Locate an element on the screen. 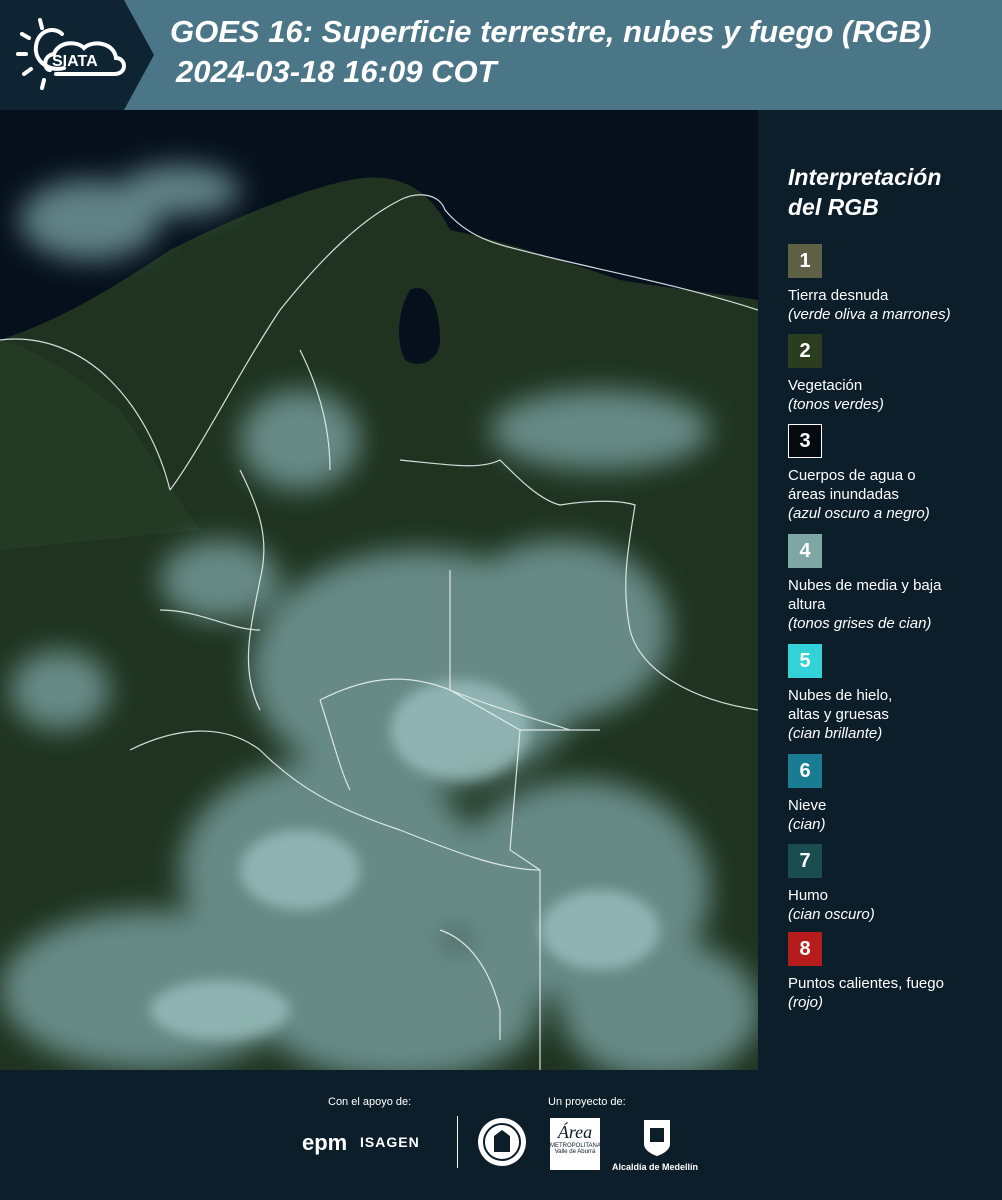 The image size is (1002, 1200). footer-divider is located at coordinates (457, 1142).